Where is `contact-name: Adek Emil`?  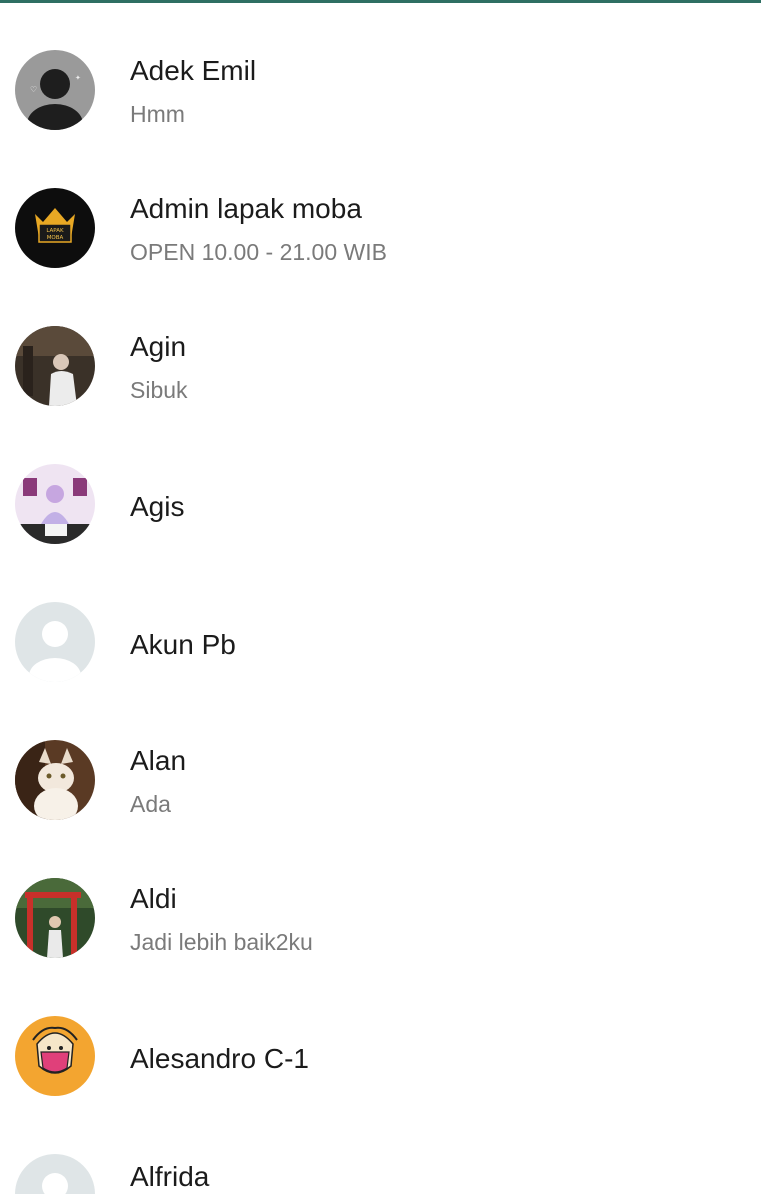
contact-name: Adek Emil is located at coordinates (193, 70).